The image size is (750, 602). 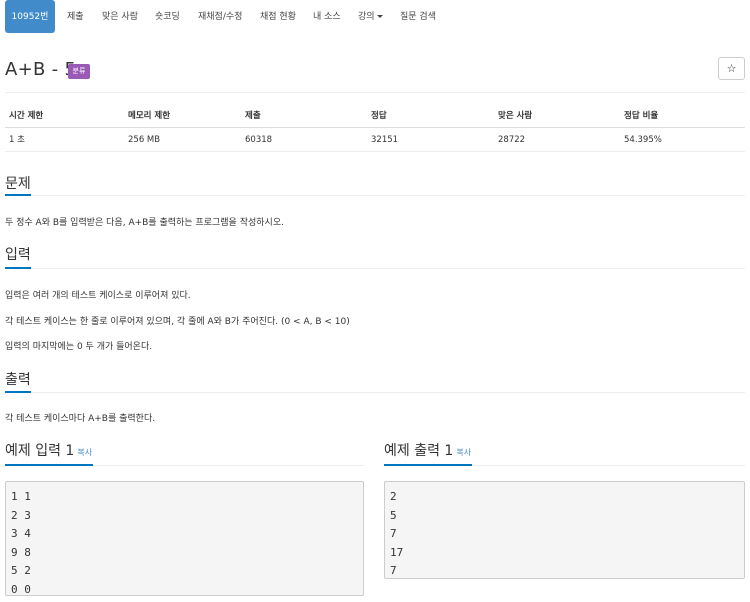 What do you see at coordinates (278, 16) in the screenshot?
I see `nav-item-status: 채점 현황` at bounding box center [278, 16].